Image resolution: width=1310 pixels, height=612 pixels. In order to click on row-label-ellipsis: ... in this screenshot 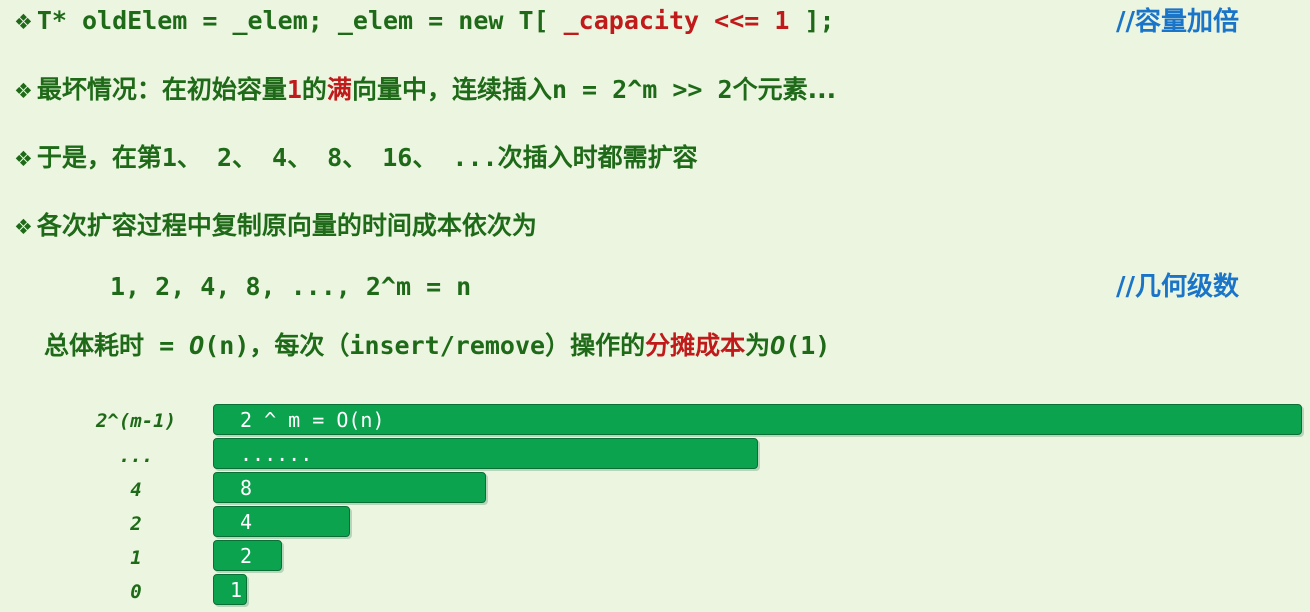, I will do `click(136, 456)`.